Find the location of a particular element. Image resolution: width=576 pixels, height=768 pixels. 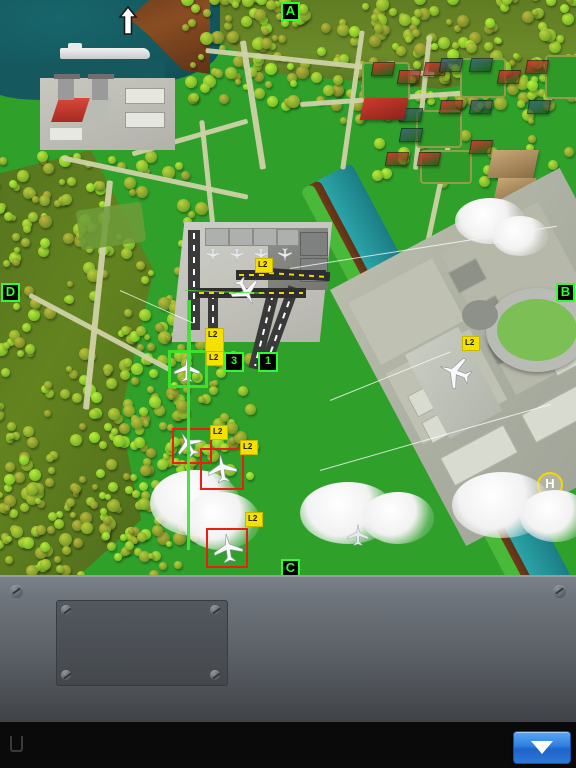

footer-bar is located at coordinates (288, 745).